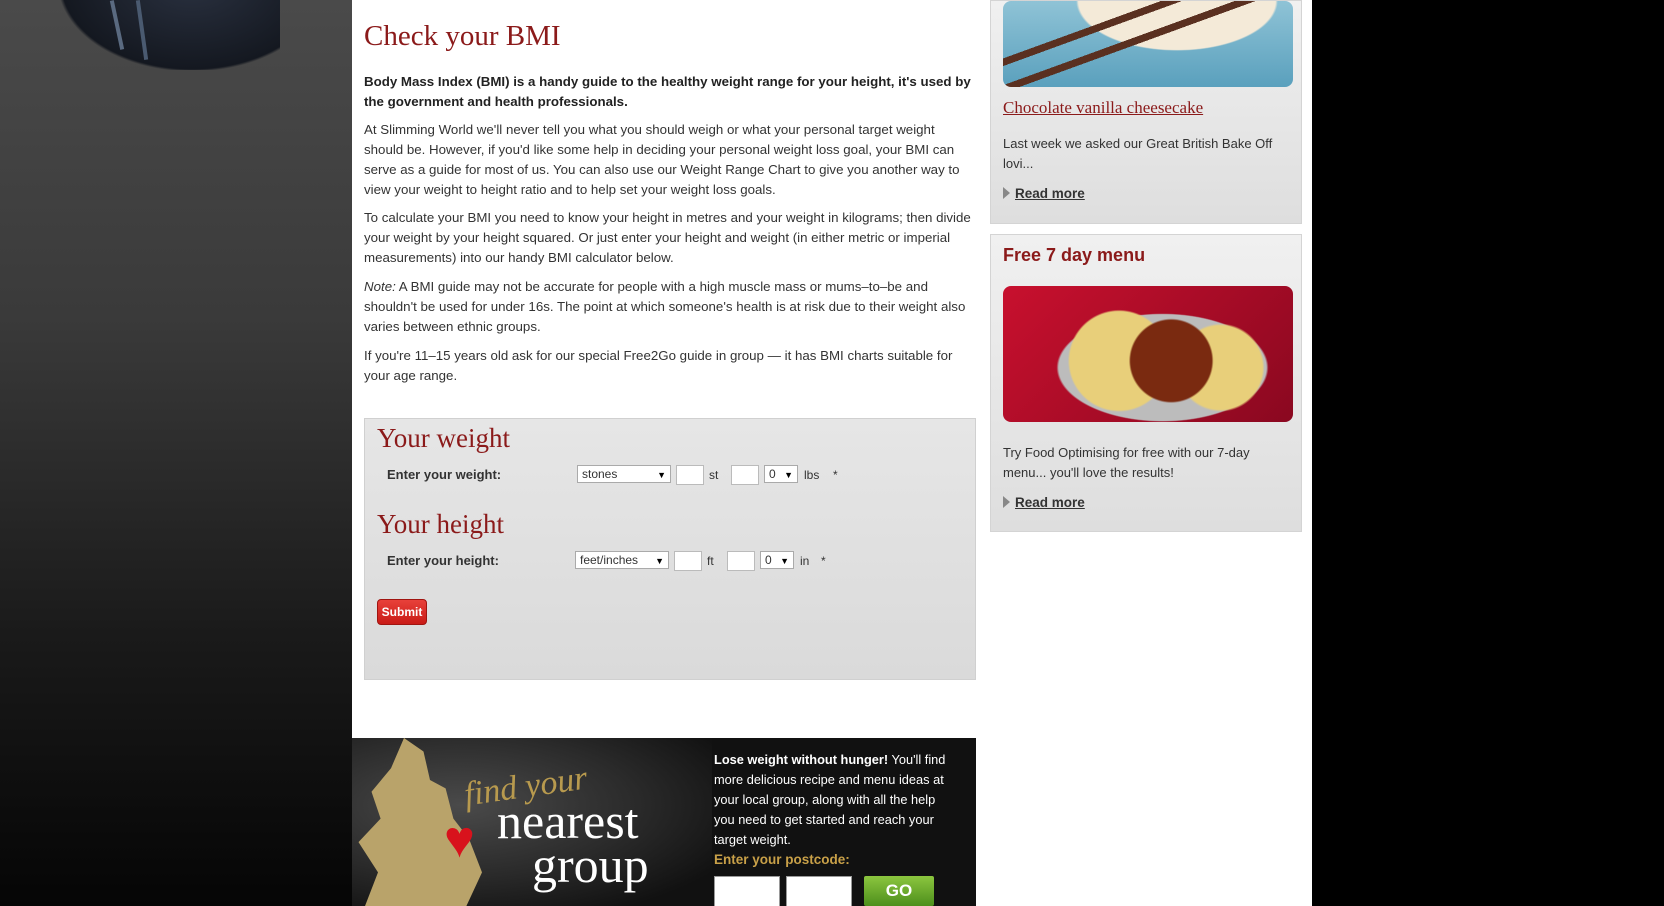 Image resolution: width=1664 pixels, height=906 pixels. Describe the element at coordinates (812, 475) in the screenshot. I see `weight-unit-lbs: lbs` at that location.